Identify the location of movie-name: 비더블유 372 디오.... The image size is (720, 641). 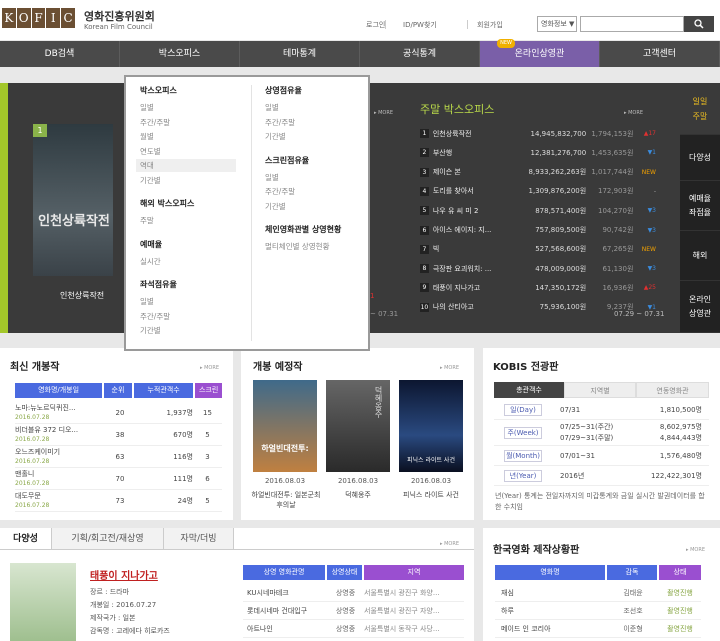
(60, 430).